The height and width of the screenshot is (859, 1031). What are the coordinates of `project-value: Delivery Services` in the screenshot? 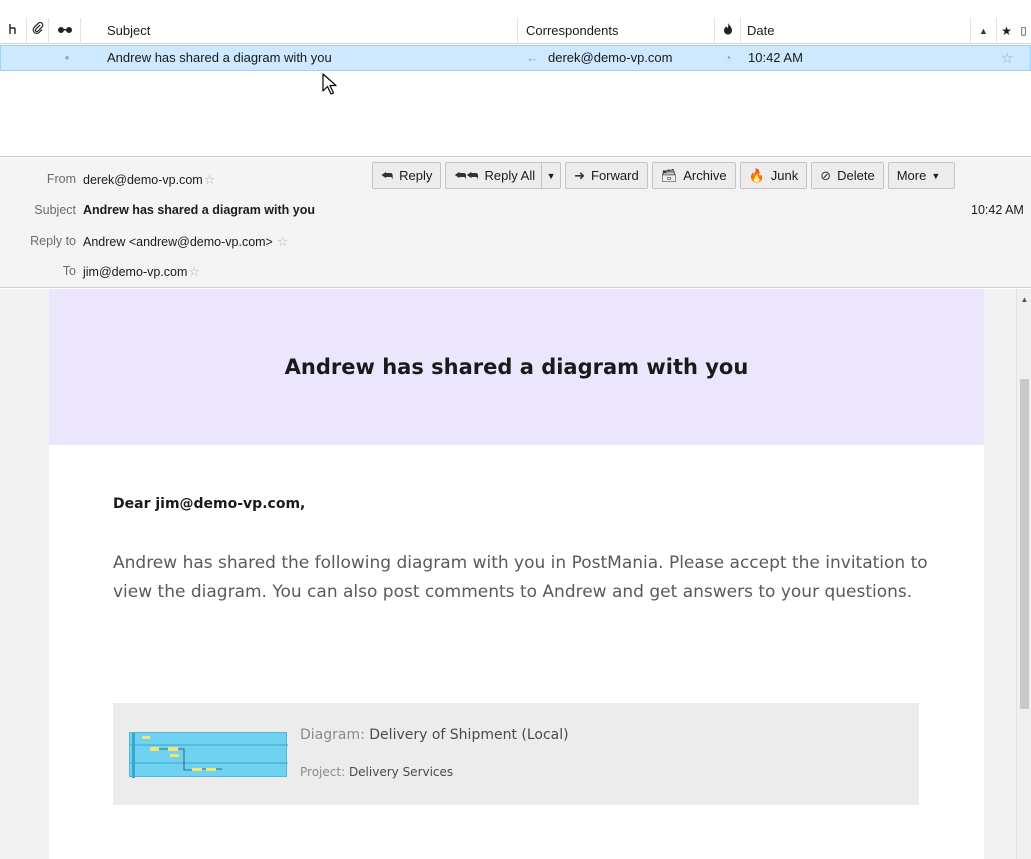 It's located at (401, 772).